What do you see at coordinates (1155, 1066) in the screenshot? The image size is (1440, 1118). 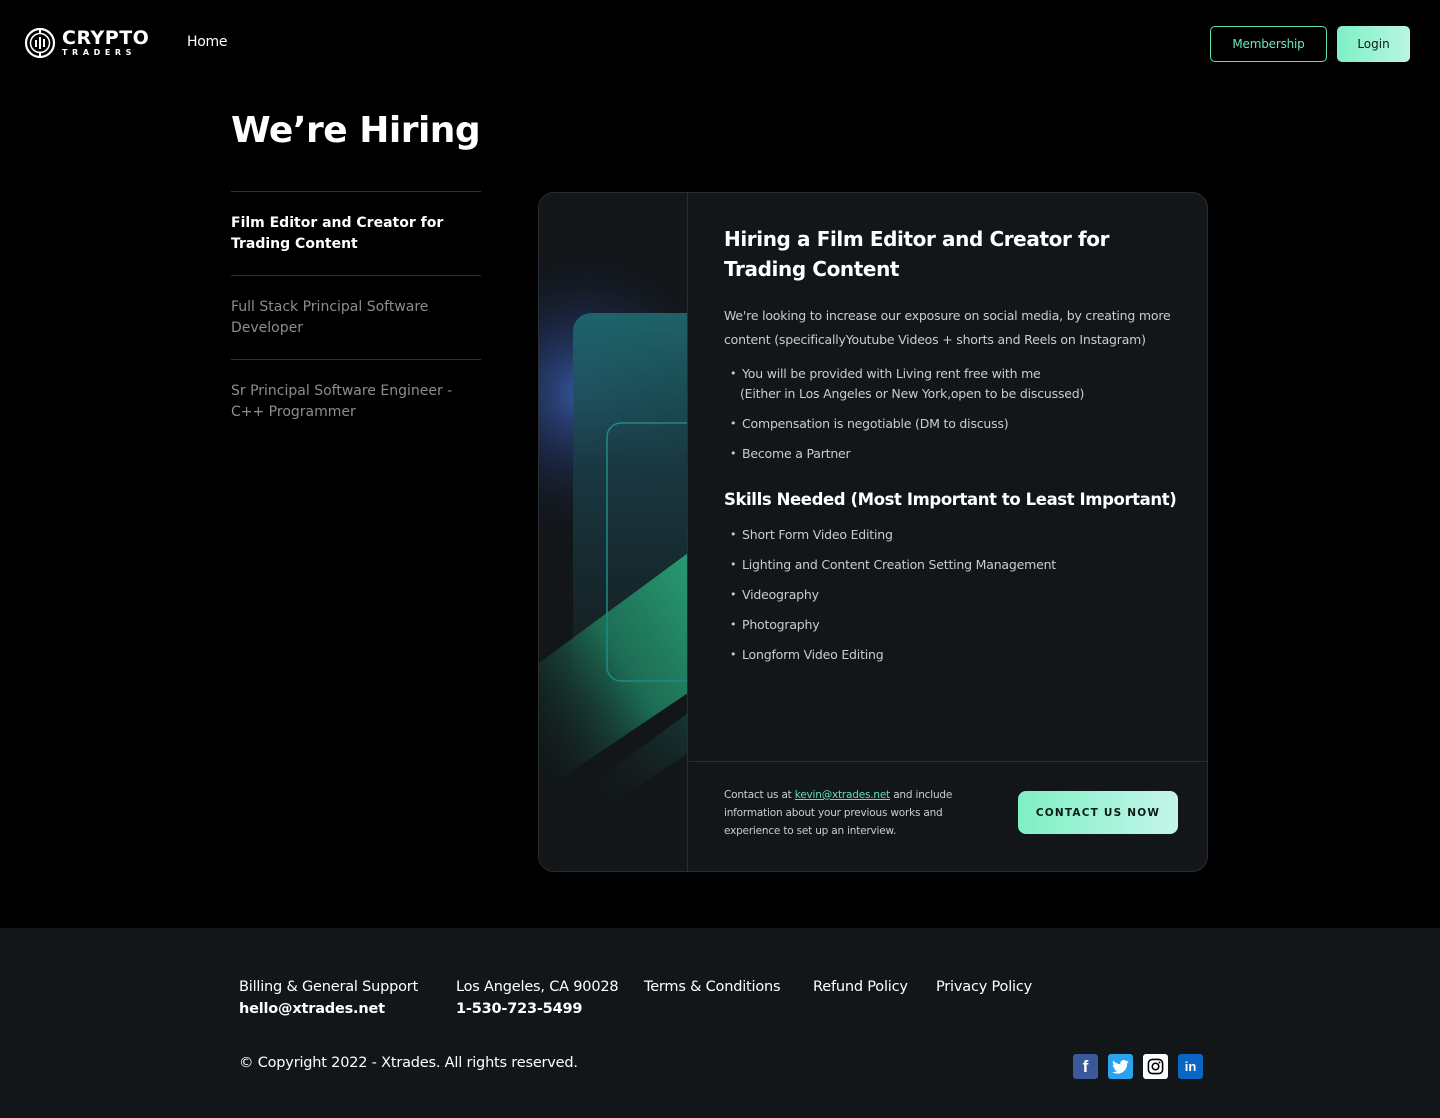 I see `instagram-icon` at bounding box center [1155, 1066].